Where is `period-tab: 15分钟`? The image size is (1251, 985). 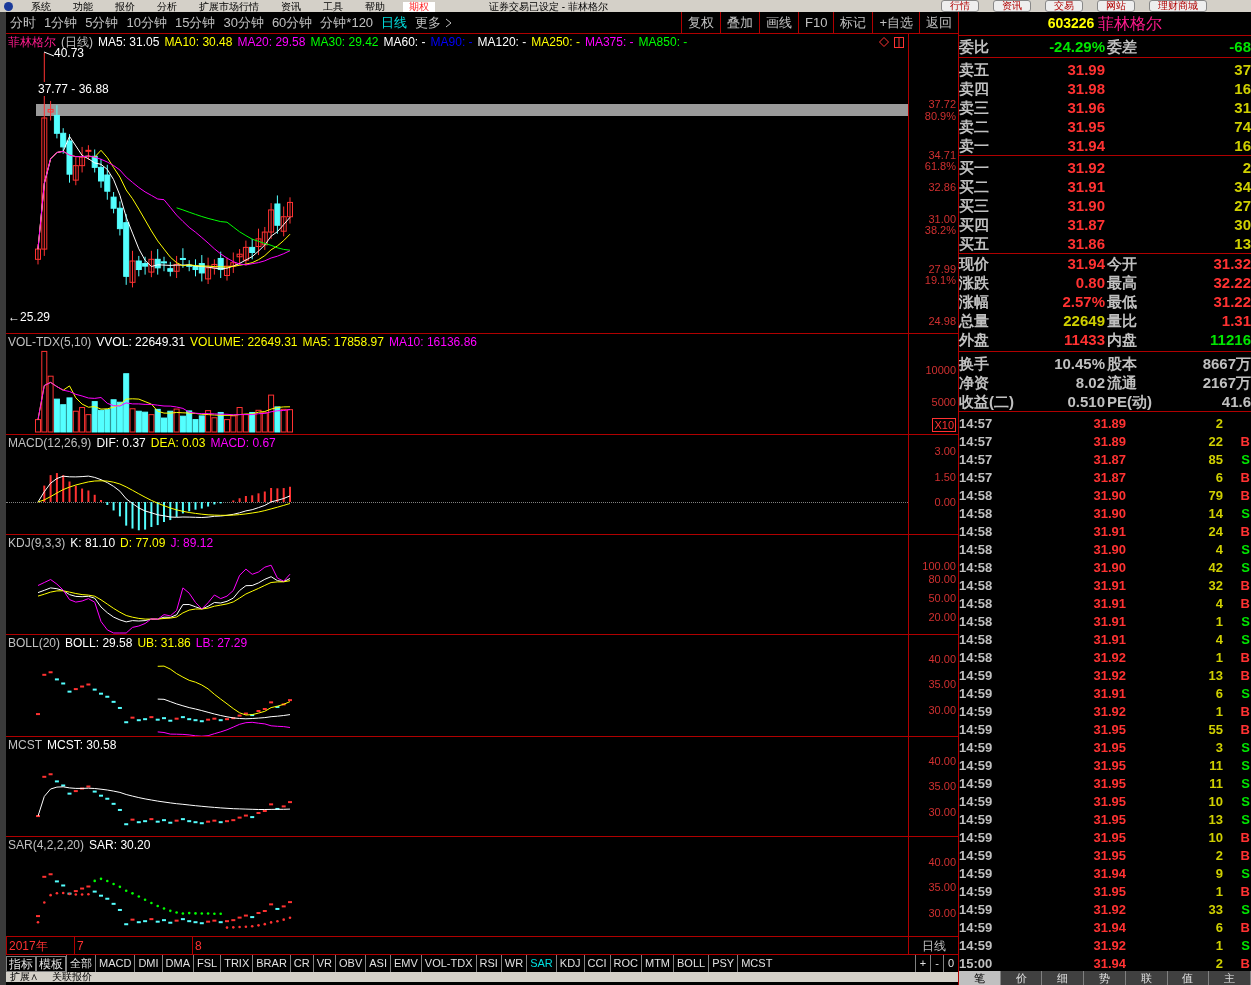
period-tab: 15分钟 is located at coordinates (195, 22).